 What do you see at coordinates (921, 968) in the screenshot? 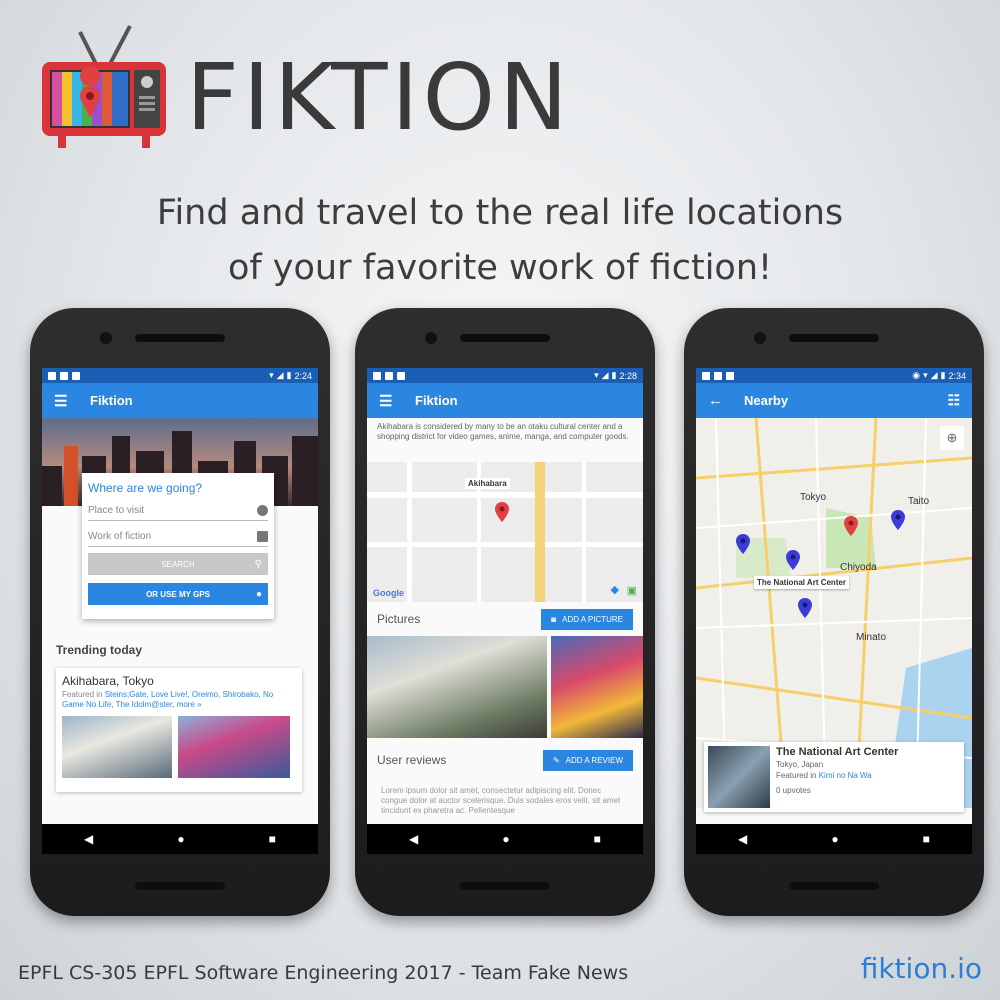
I see `footer-website-link: fiktion.io` at bounding box center [921, 968].